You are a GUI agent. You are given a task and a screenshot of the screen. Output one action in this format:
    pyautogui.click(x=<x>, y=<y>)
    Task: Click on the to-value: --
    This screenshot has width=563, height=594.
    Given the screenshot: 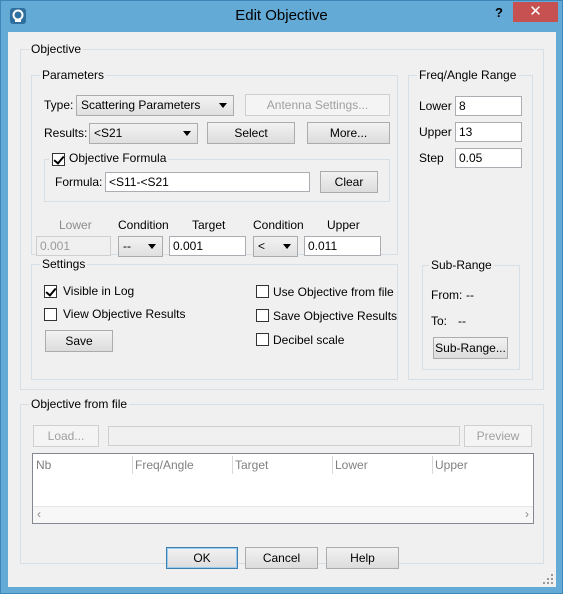 What is the action you would take?
    pyautogui.click(x=462, y=321)
    